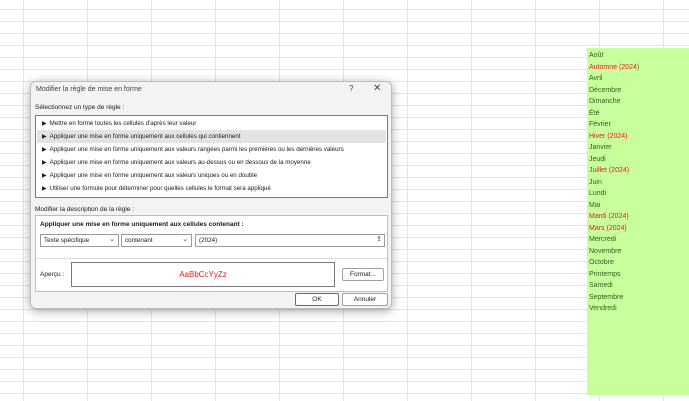  I want to click on select-type-label: Sélectionnez un type de règle :, so click(80, 107).